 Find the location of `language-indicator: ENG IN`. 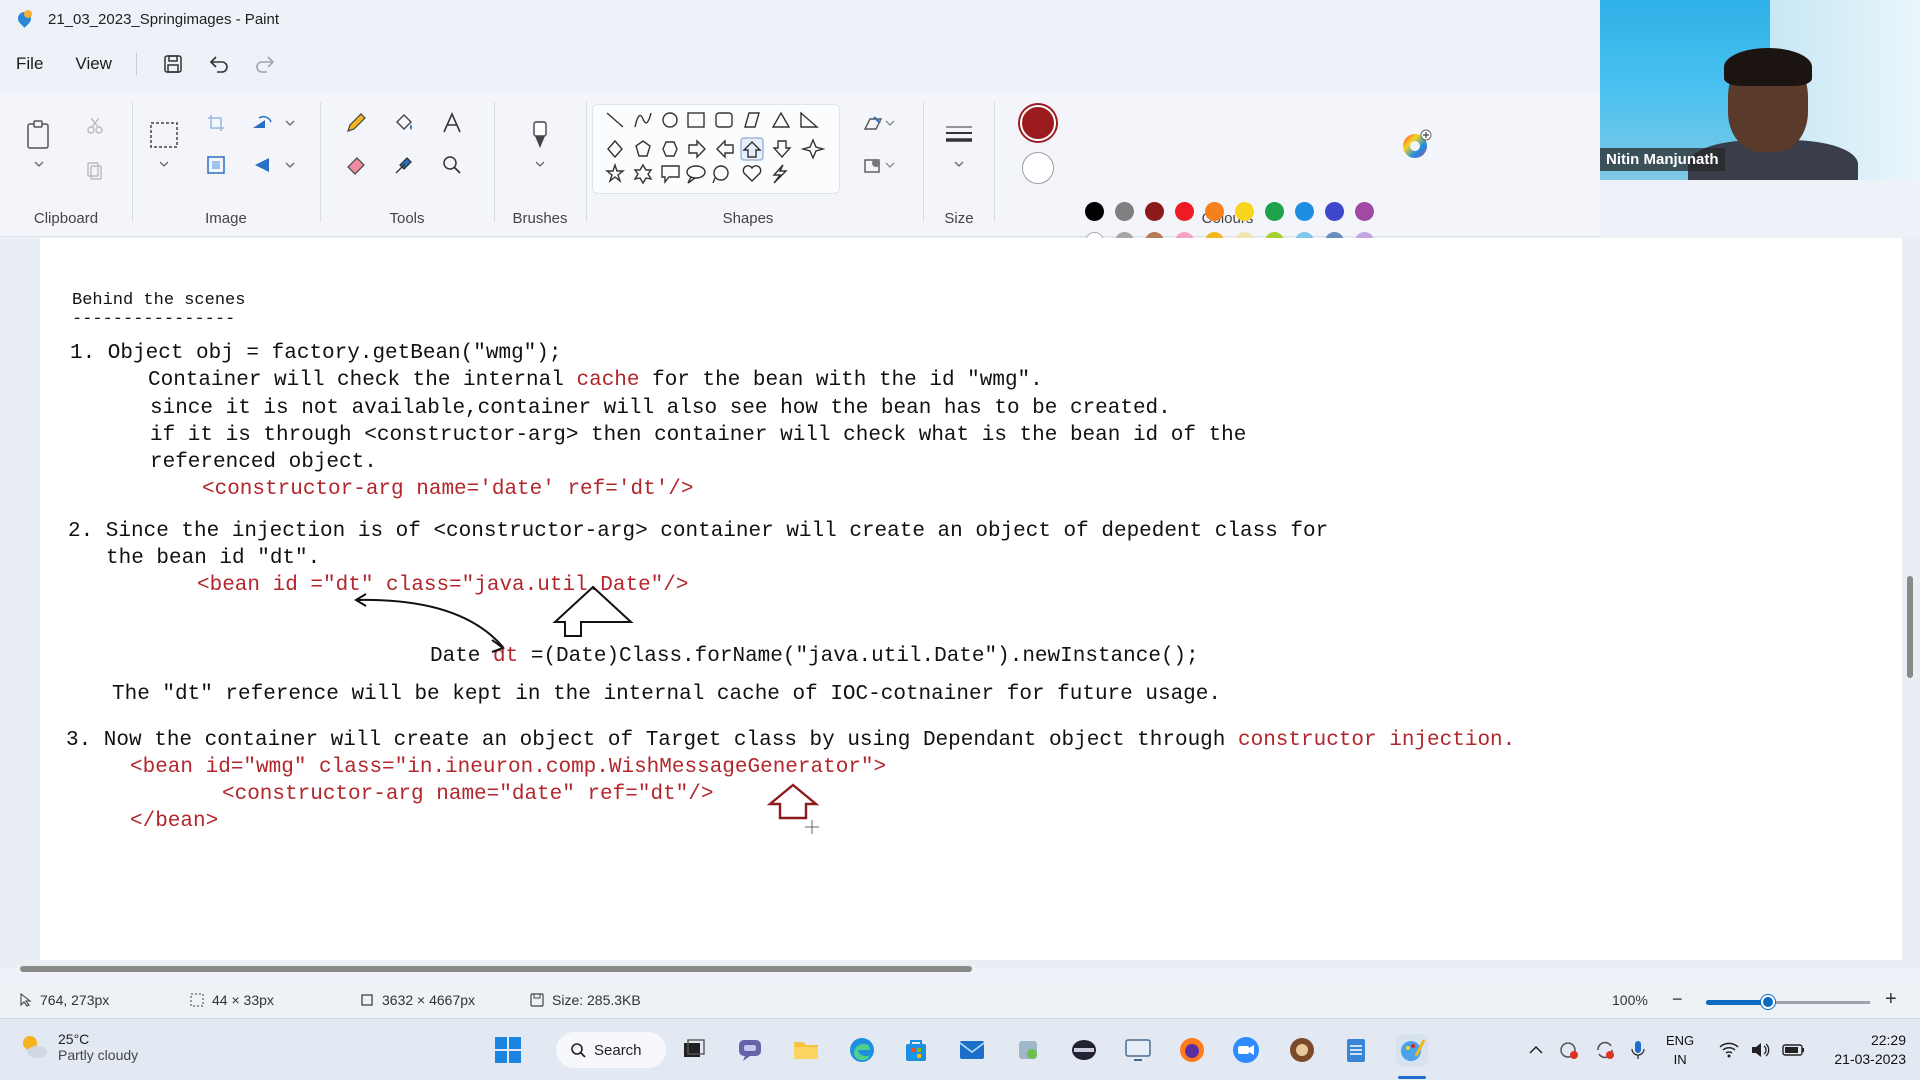

language-indicator: ENG IN is located at coordinates (1680, 1050).